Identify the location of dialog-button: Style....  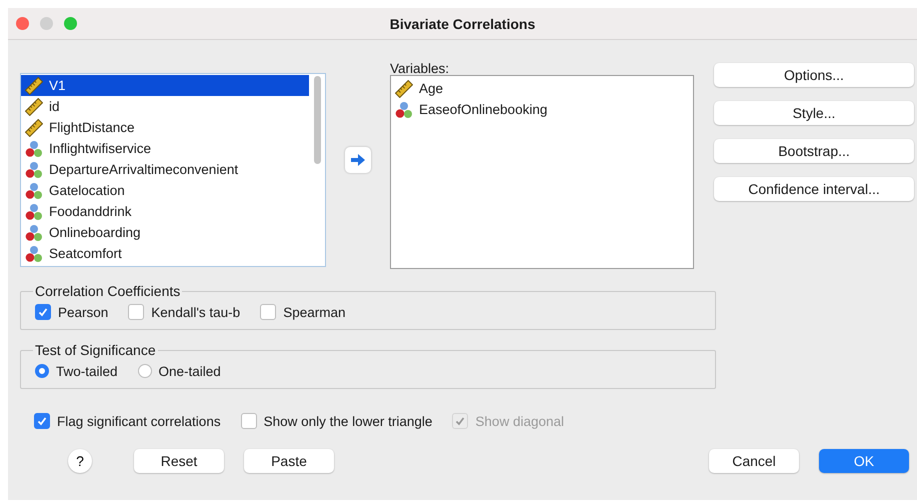
(814, 113).